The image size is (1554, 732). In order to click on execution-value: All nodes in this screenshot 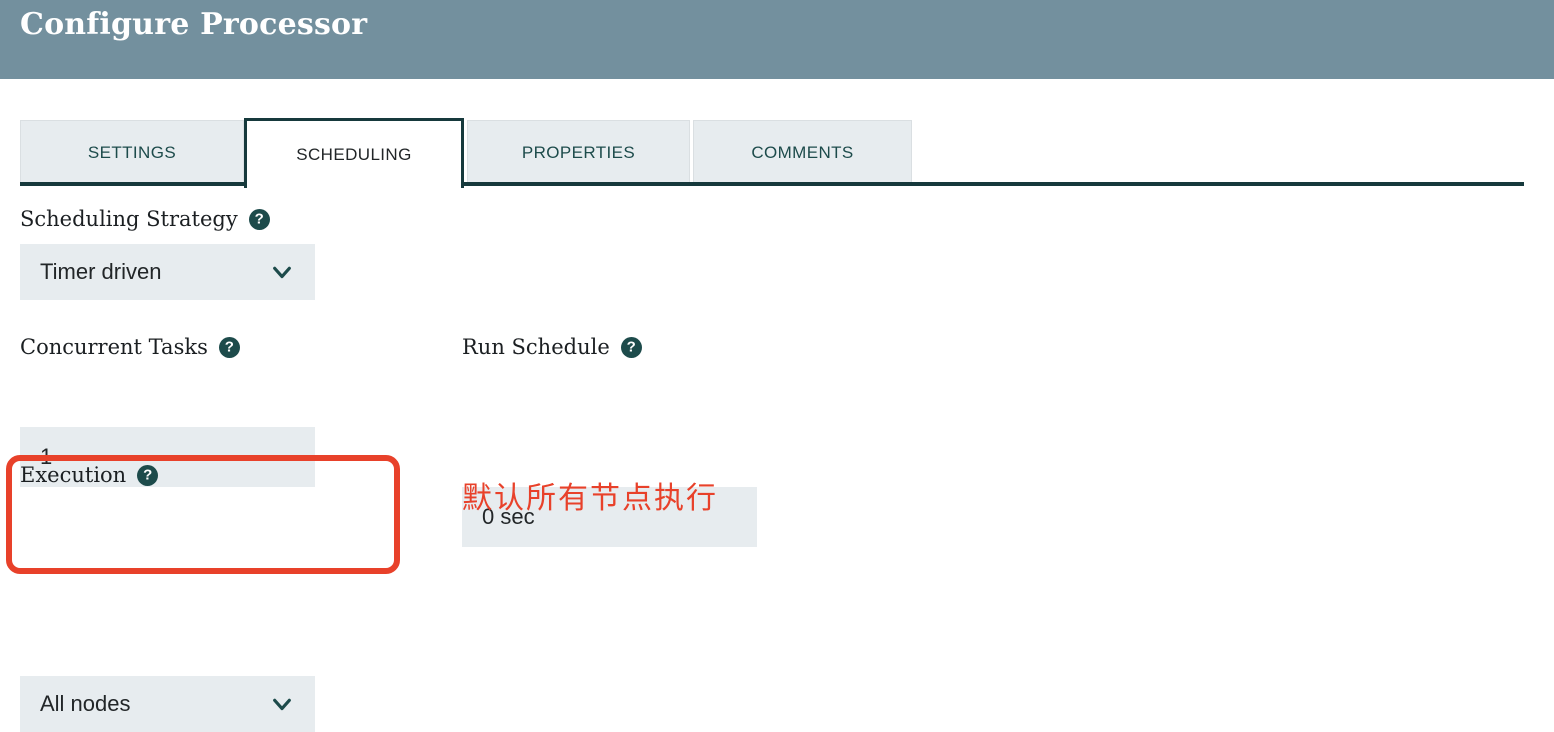, I will do `click(85, 703)`.